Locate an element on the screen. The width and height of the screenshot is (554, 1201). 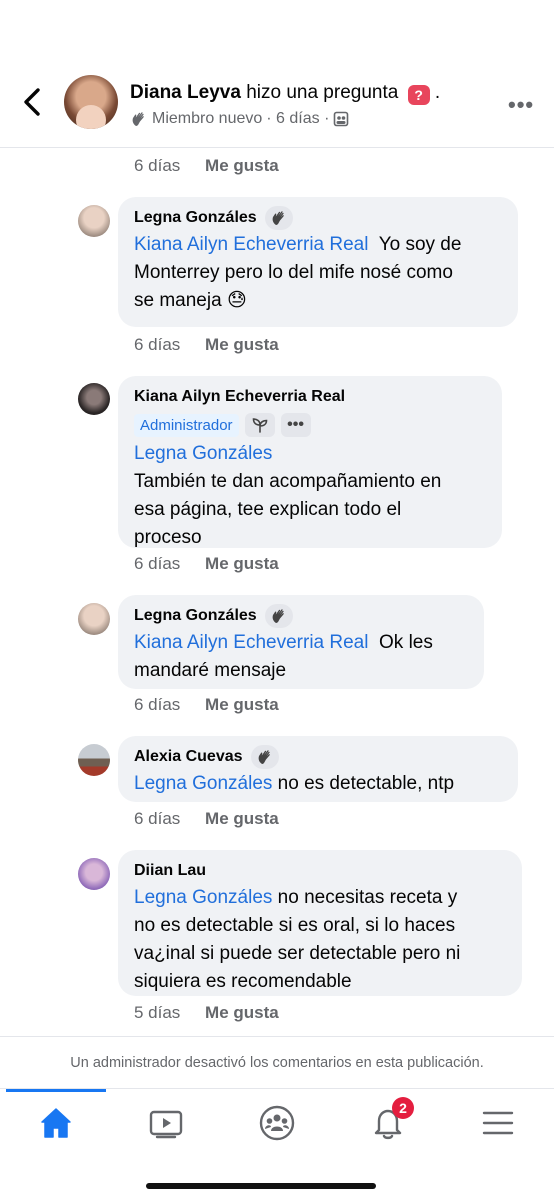
home-icon is located at coordinates (56, 1123).